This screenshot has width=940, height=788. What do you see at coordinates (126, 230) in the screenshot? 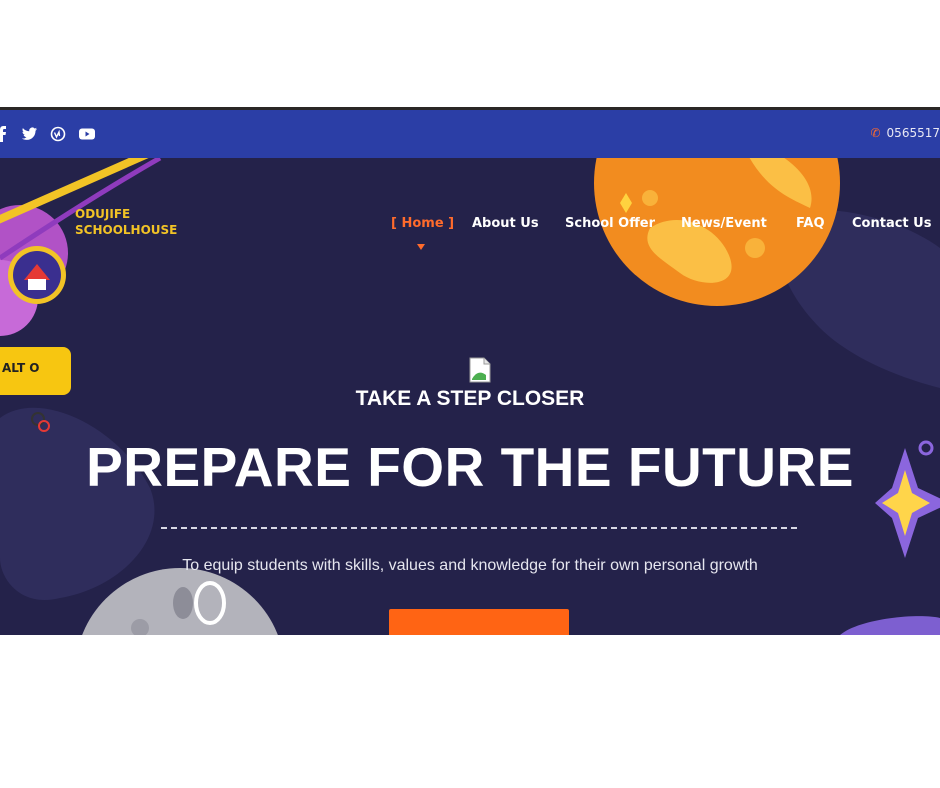
I see `logo-line-2: SCHOOLHOUSE` at bounding box center [126, 230].